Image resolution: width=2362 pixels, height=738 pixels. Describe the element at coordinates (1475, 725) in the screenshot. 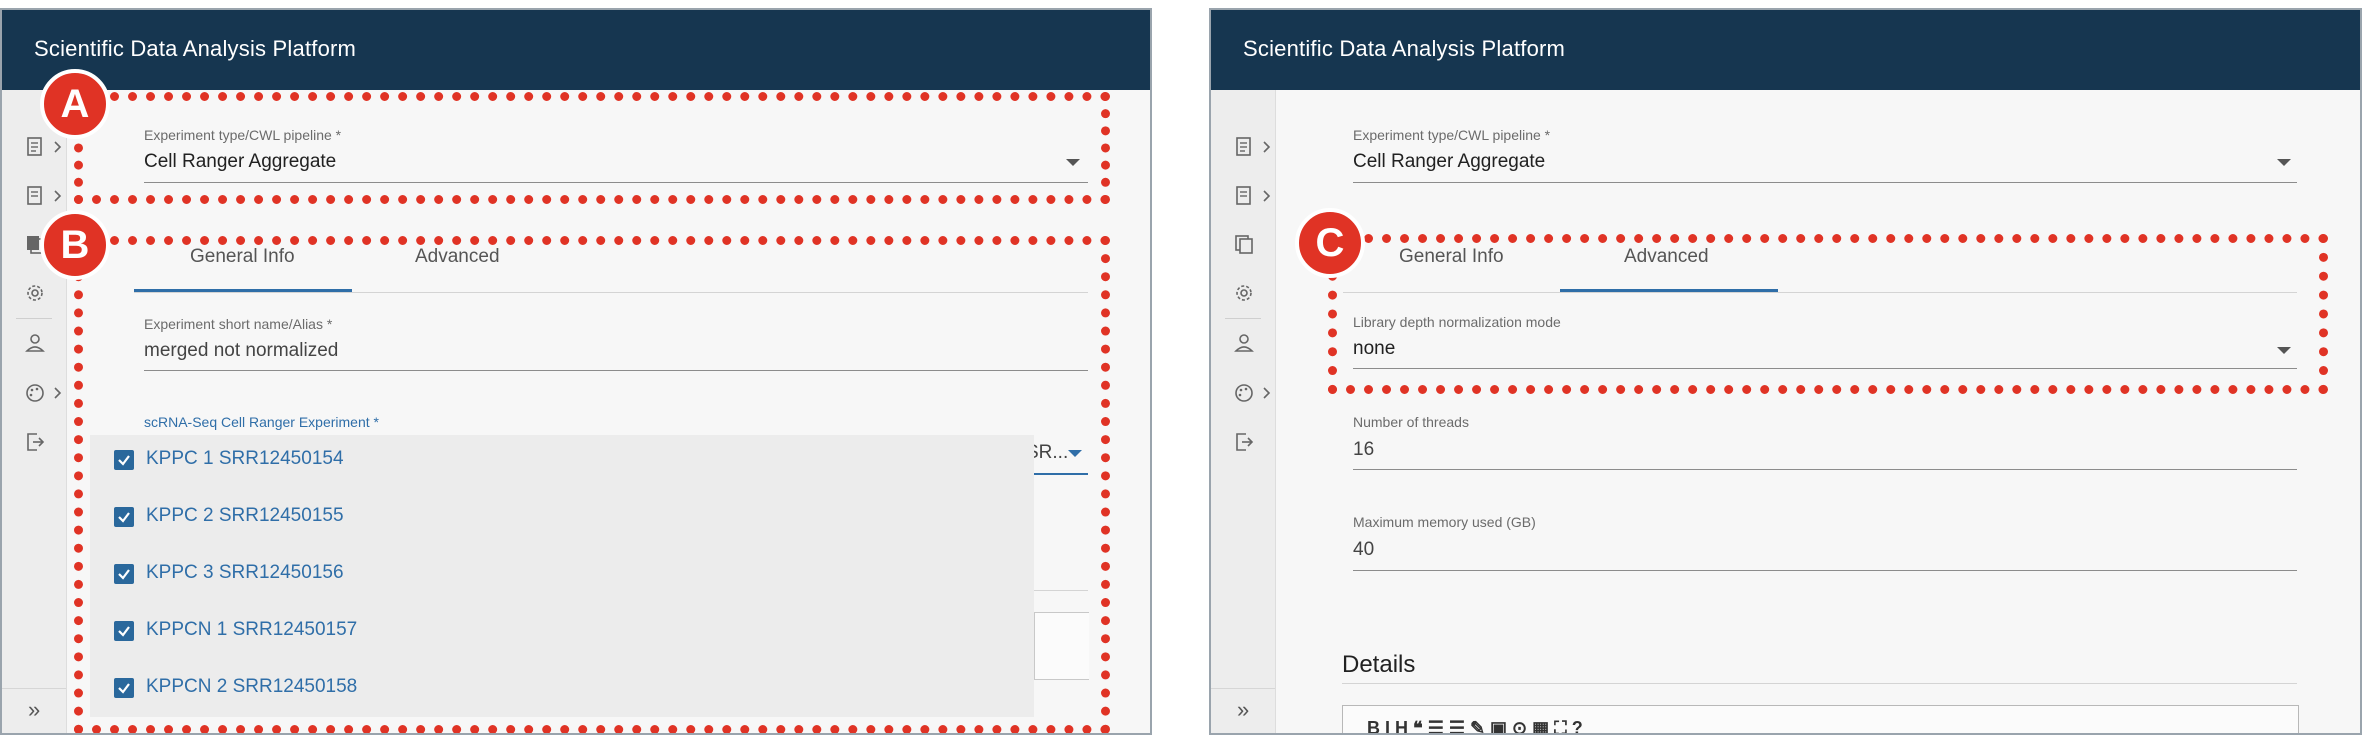

I see `editor-toolbar: B I H ❝ ☰ ☰ ✎ ▣ ⊙ ▦ ⛶ ?` at that location.